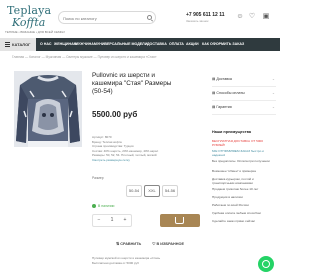  What do you see at coordinates (231, 132) in the screenshot?
I see `advantages-title: Наши преимущества` at bounding box center [231, 132].